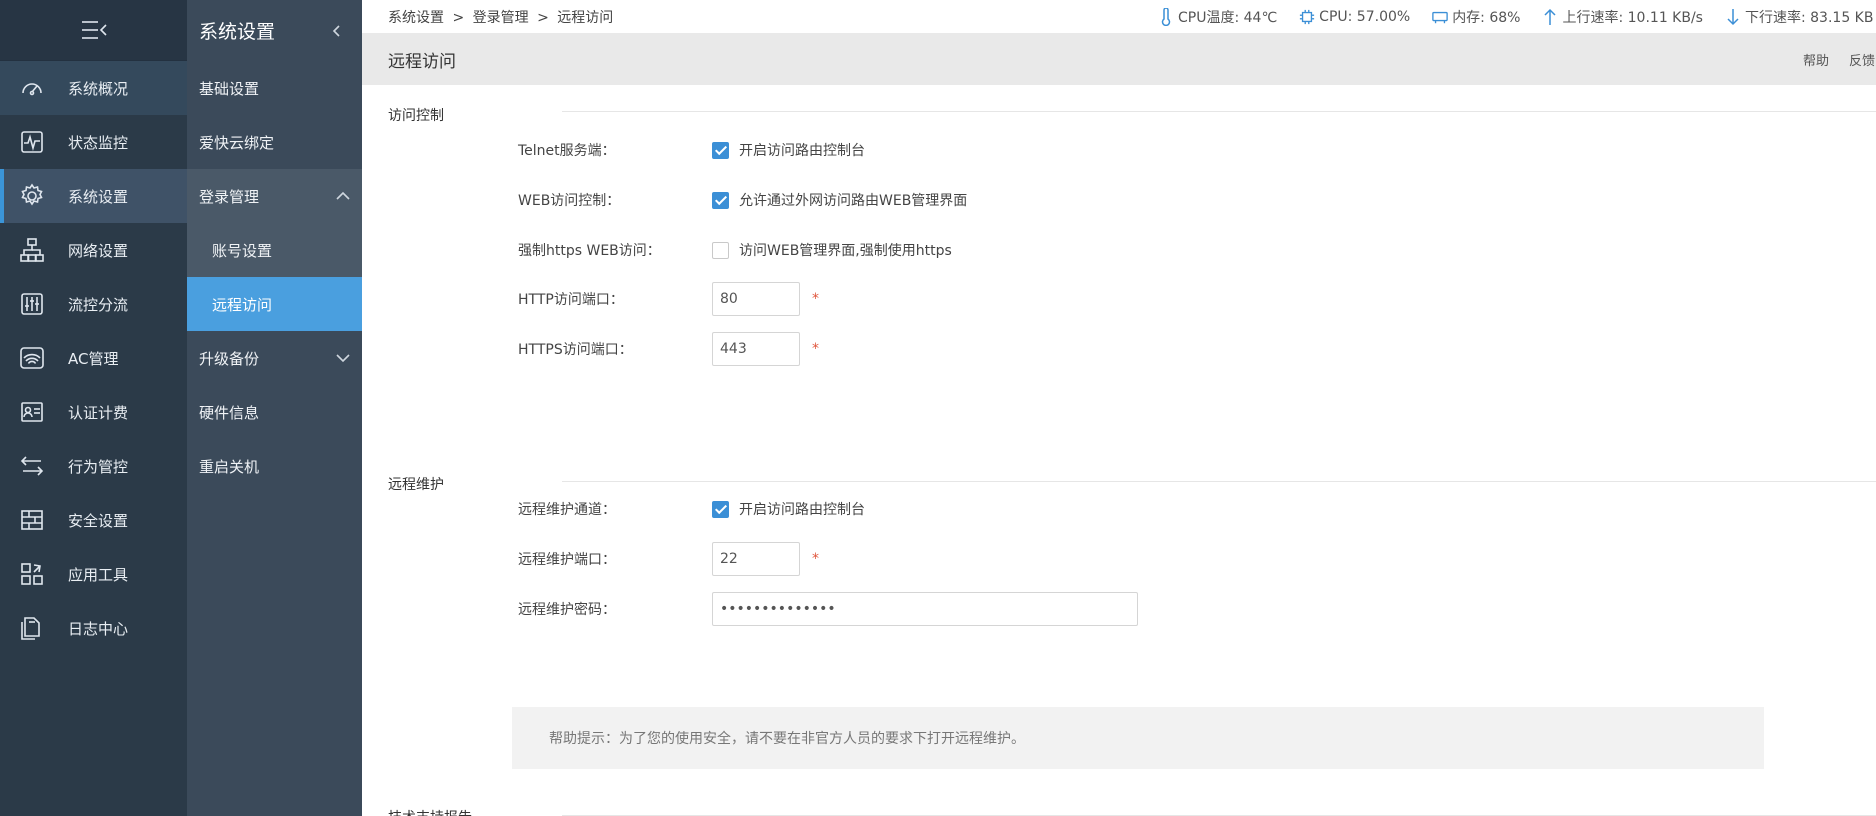 The height and width of the screenshot is (816, 1876). What do you see at coordinates (274, 196) in the screenshot?
I see `submenu-item-login-mgmt: 登录管理` at bounding box center [274, 196].